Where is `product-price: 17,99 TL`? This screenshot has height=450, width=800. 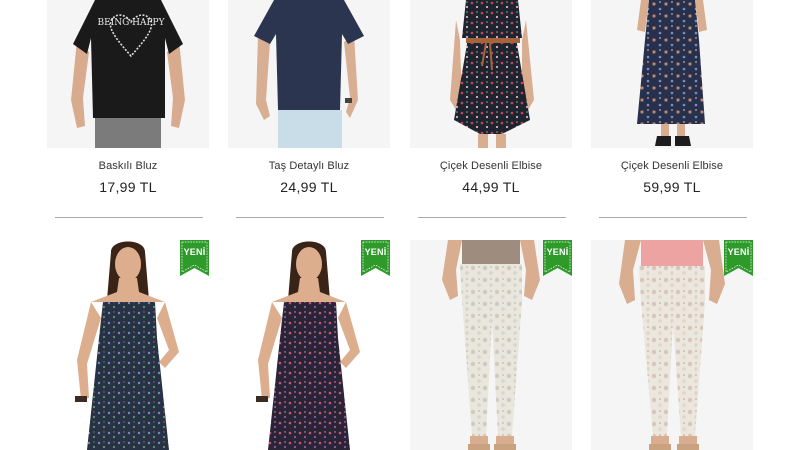
product-price: 17,99 TL is located at coordinates (128, 187).